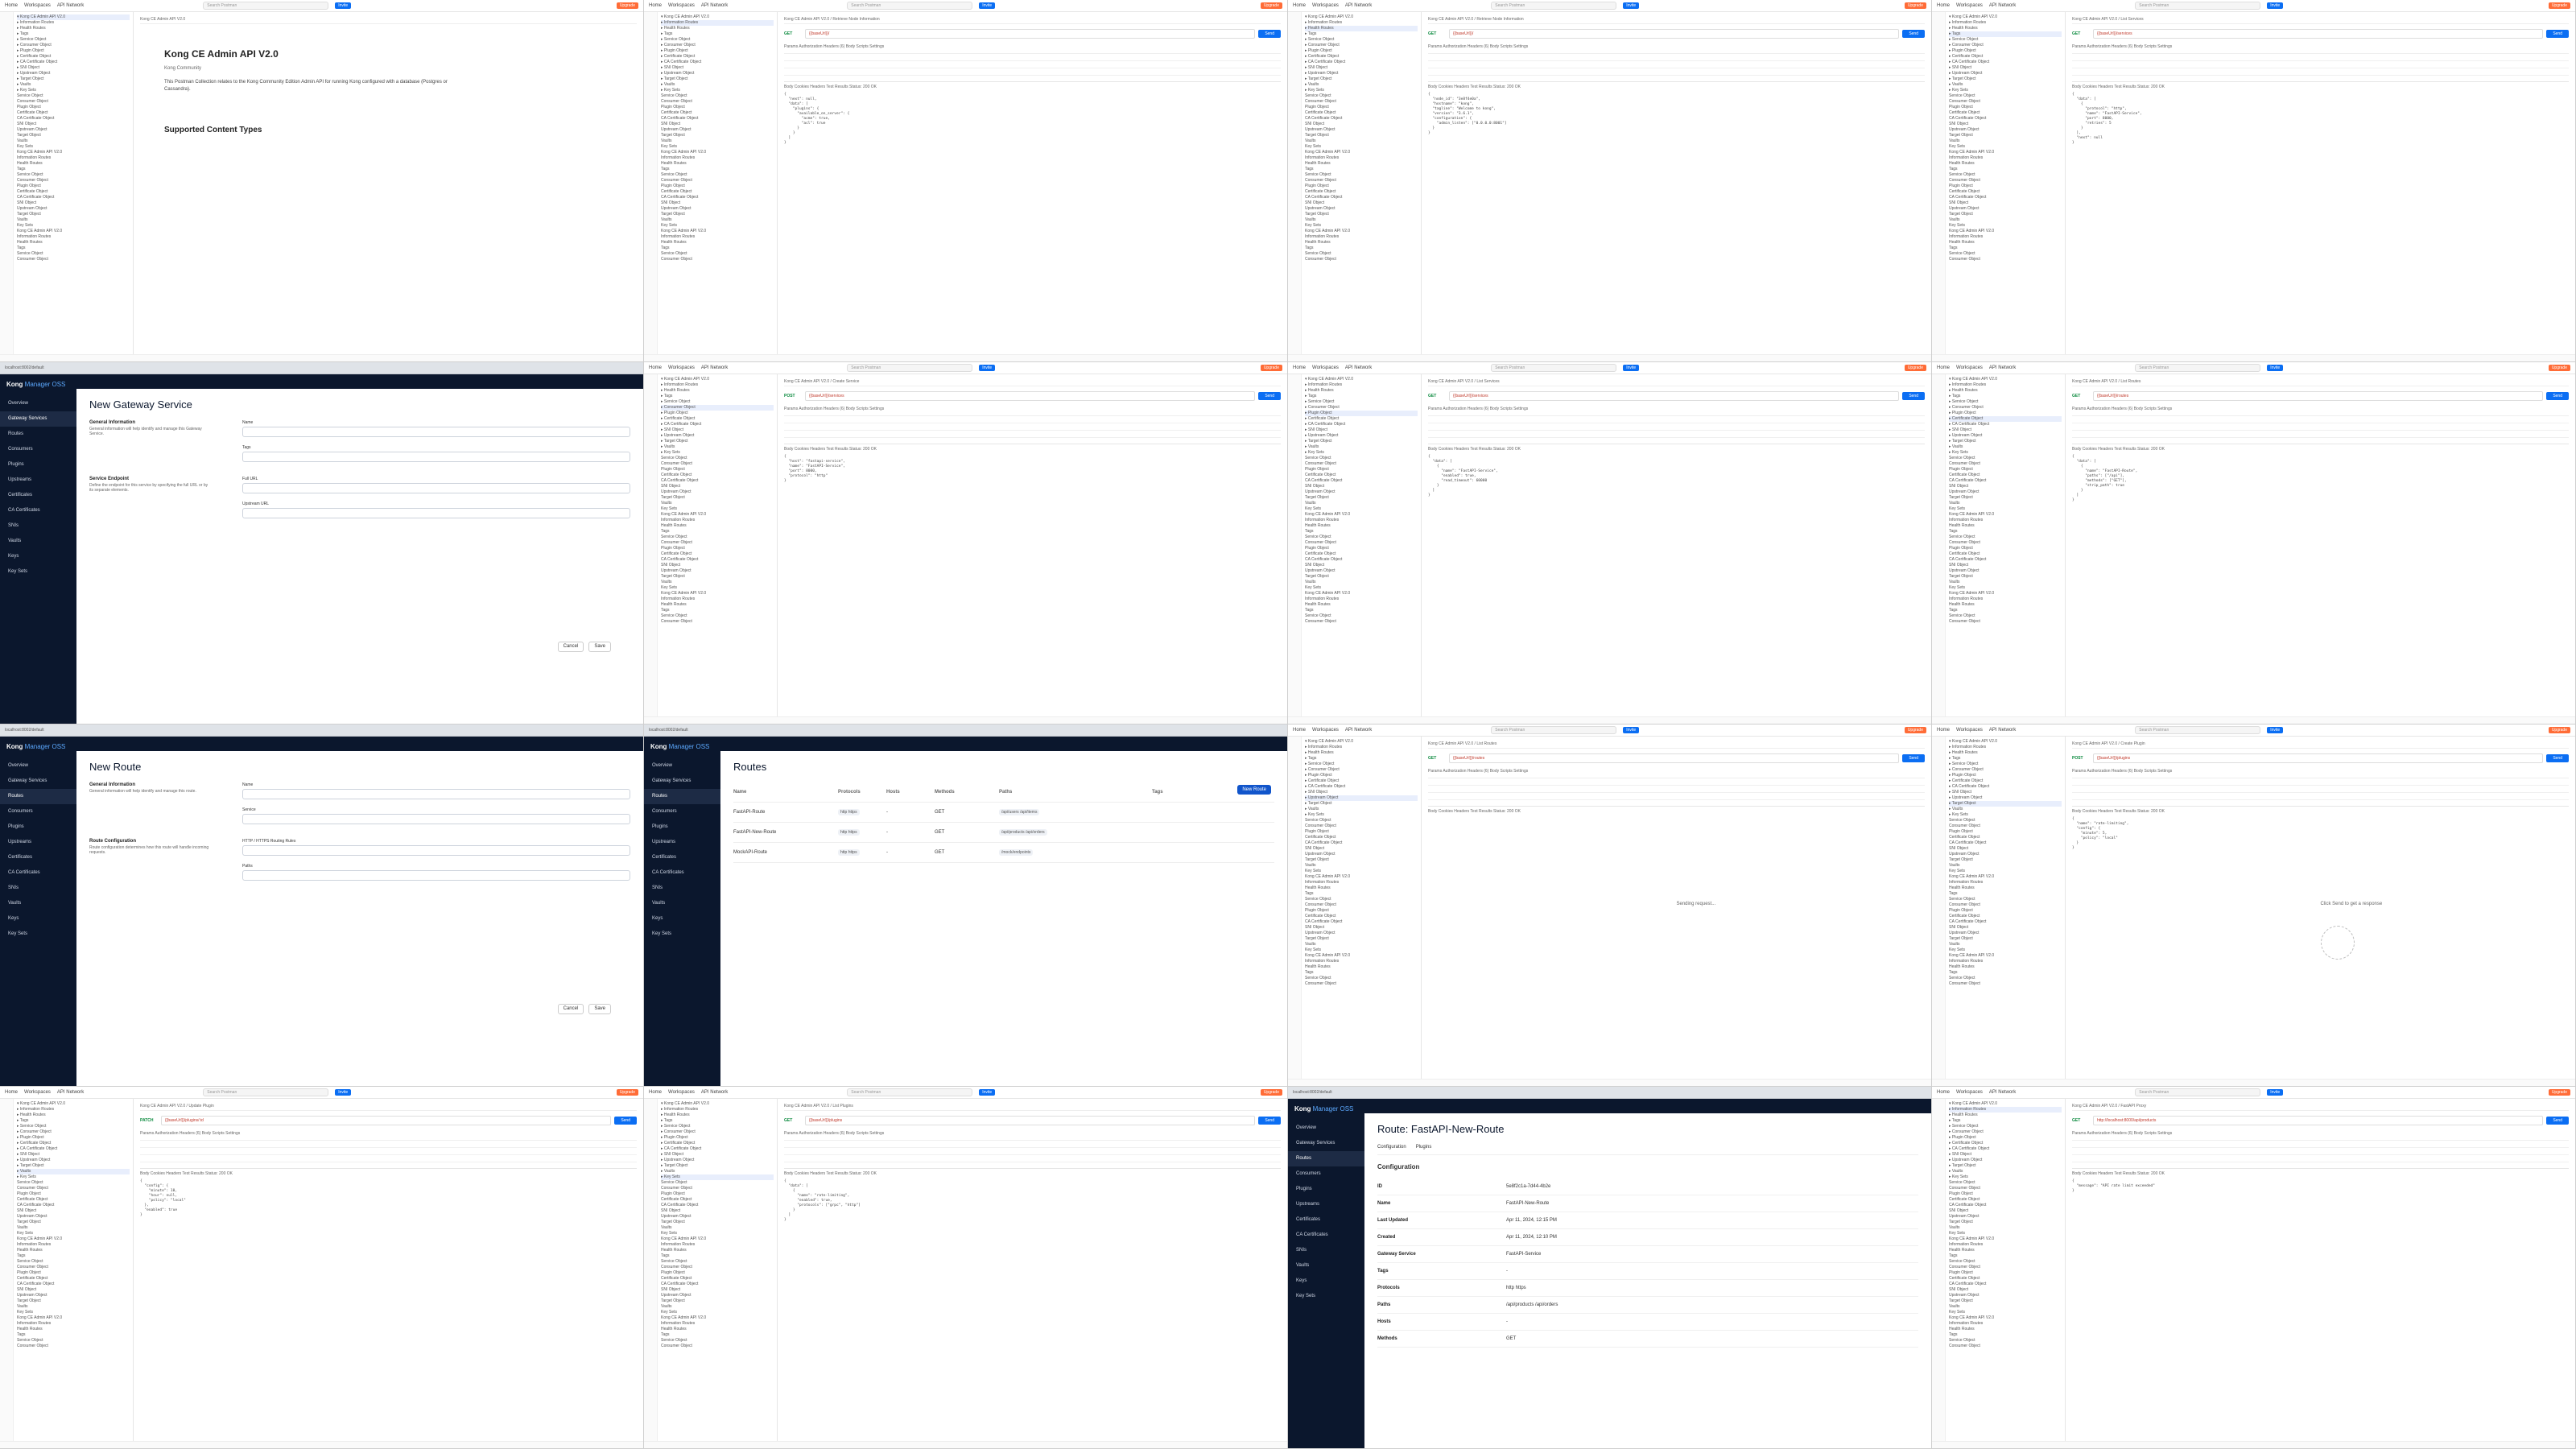 Image resolution: width=2576 pixels, height=1449 pixels. I want to click on sidebar-item: Kong CE Admin API V2.0, so click(73, 1318).